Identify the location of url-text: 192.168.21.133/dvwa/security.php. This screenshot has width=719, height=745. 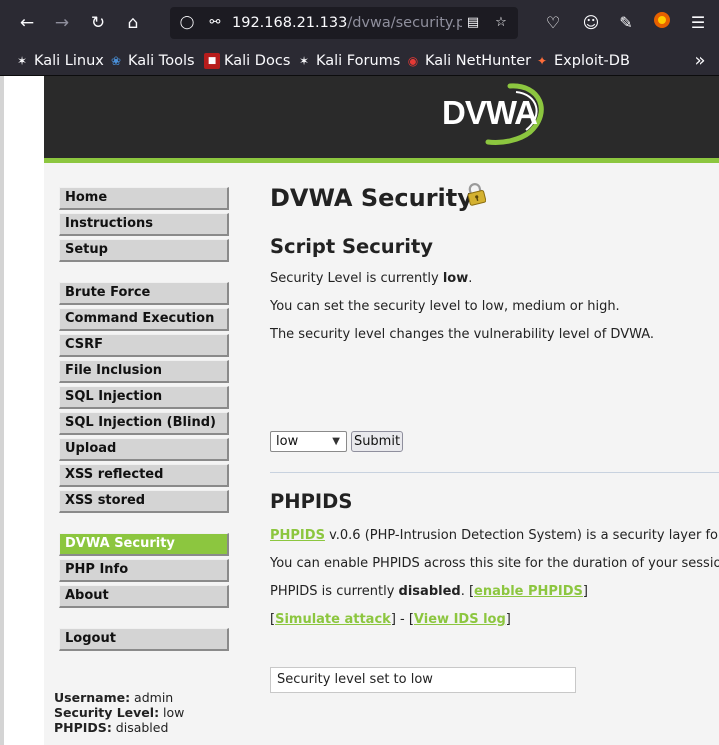
(347, 23).